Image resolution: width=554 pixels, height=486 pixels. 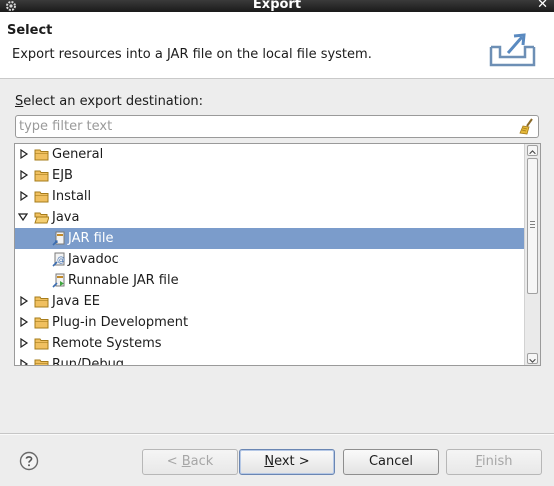 I want to click on javadoc-icon: @, so click(x=58, y=259).